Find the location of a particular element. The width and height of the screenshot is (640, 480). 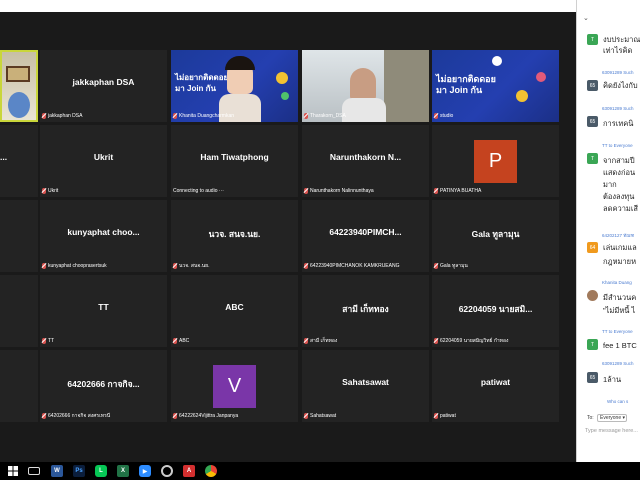

participant-tile: Tharakorn_DSA is located at coordinates (365, 86).